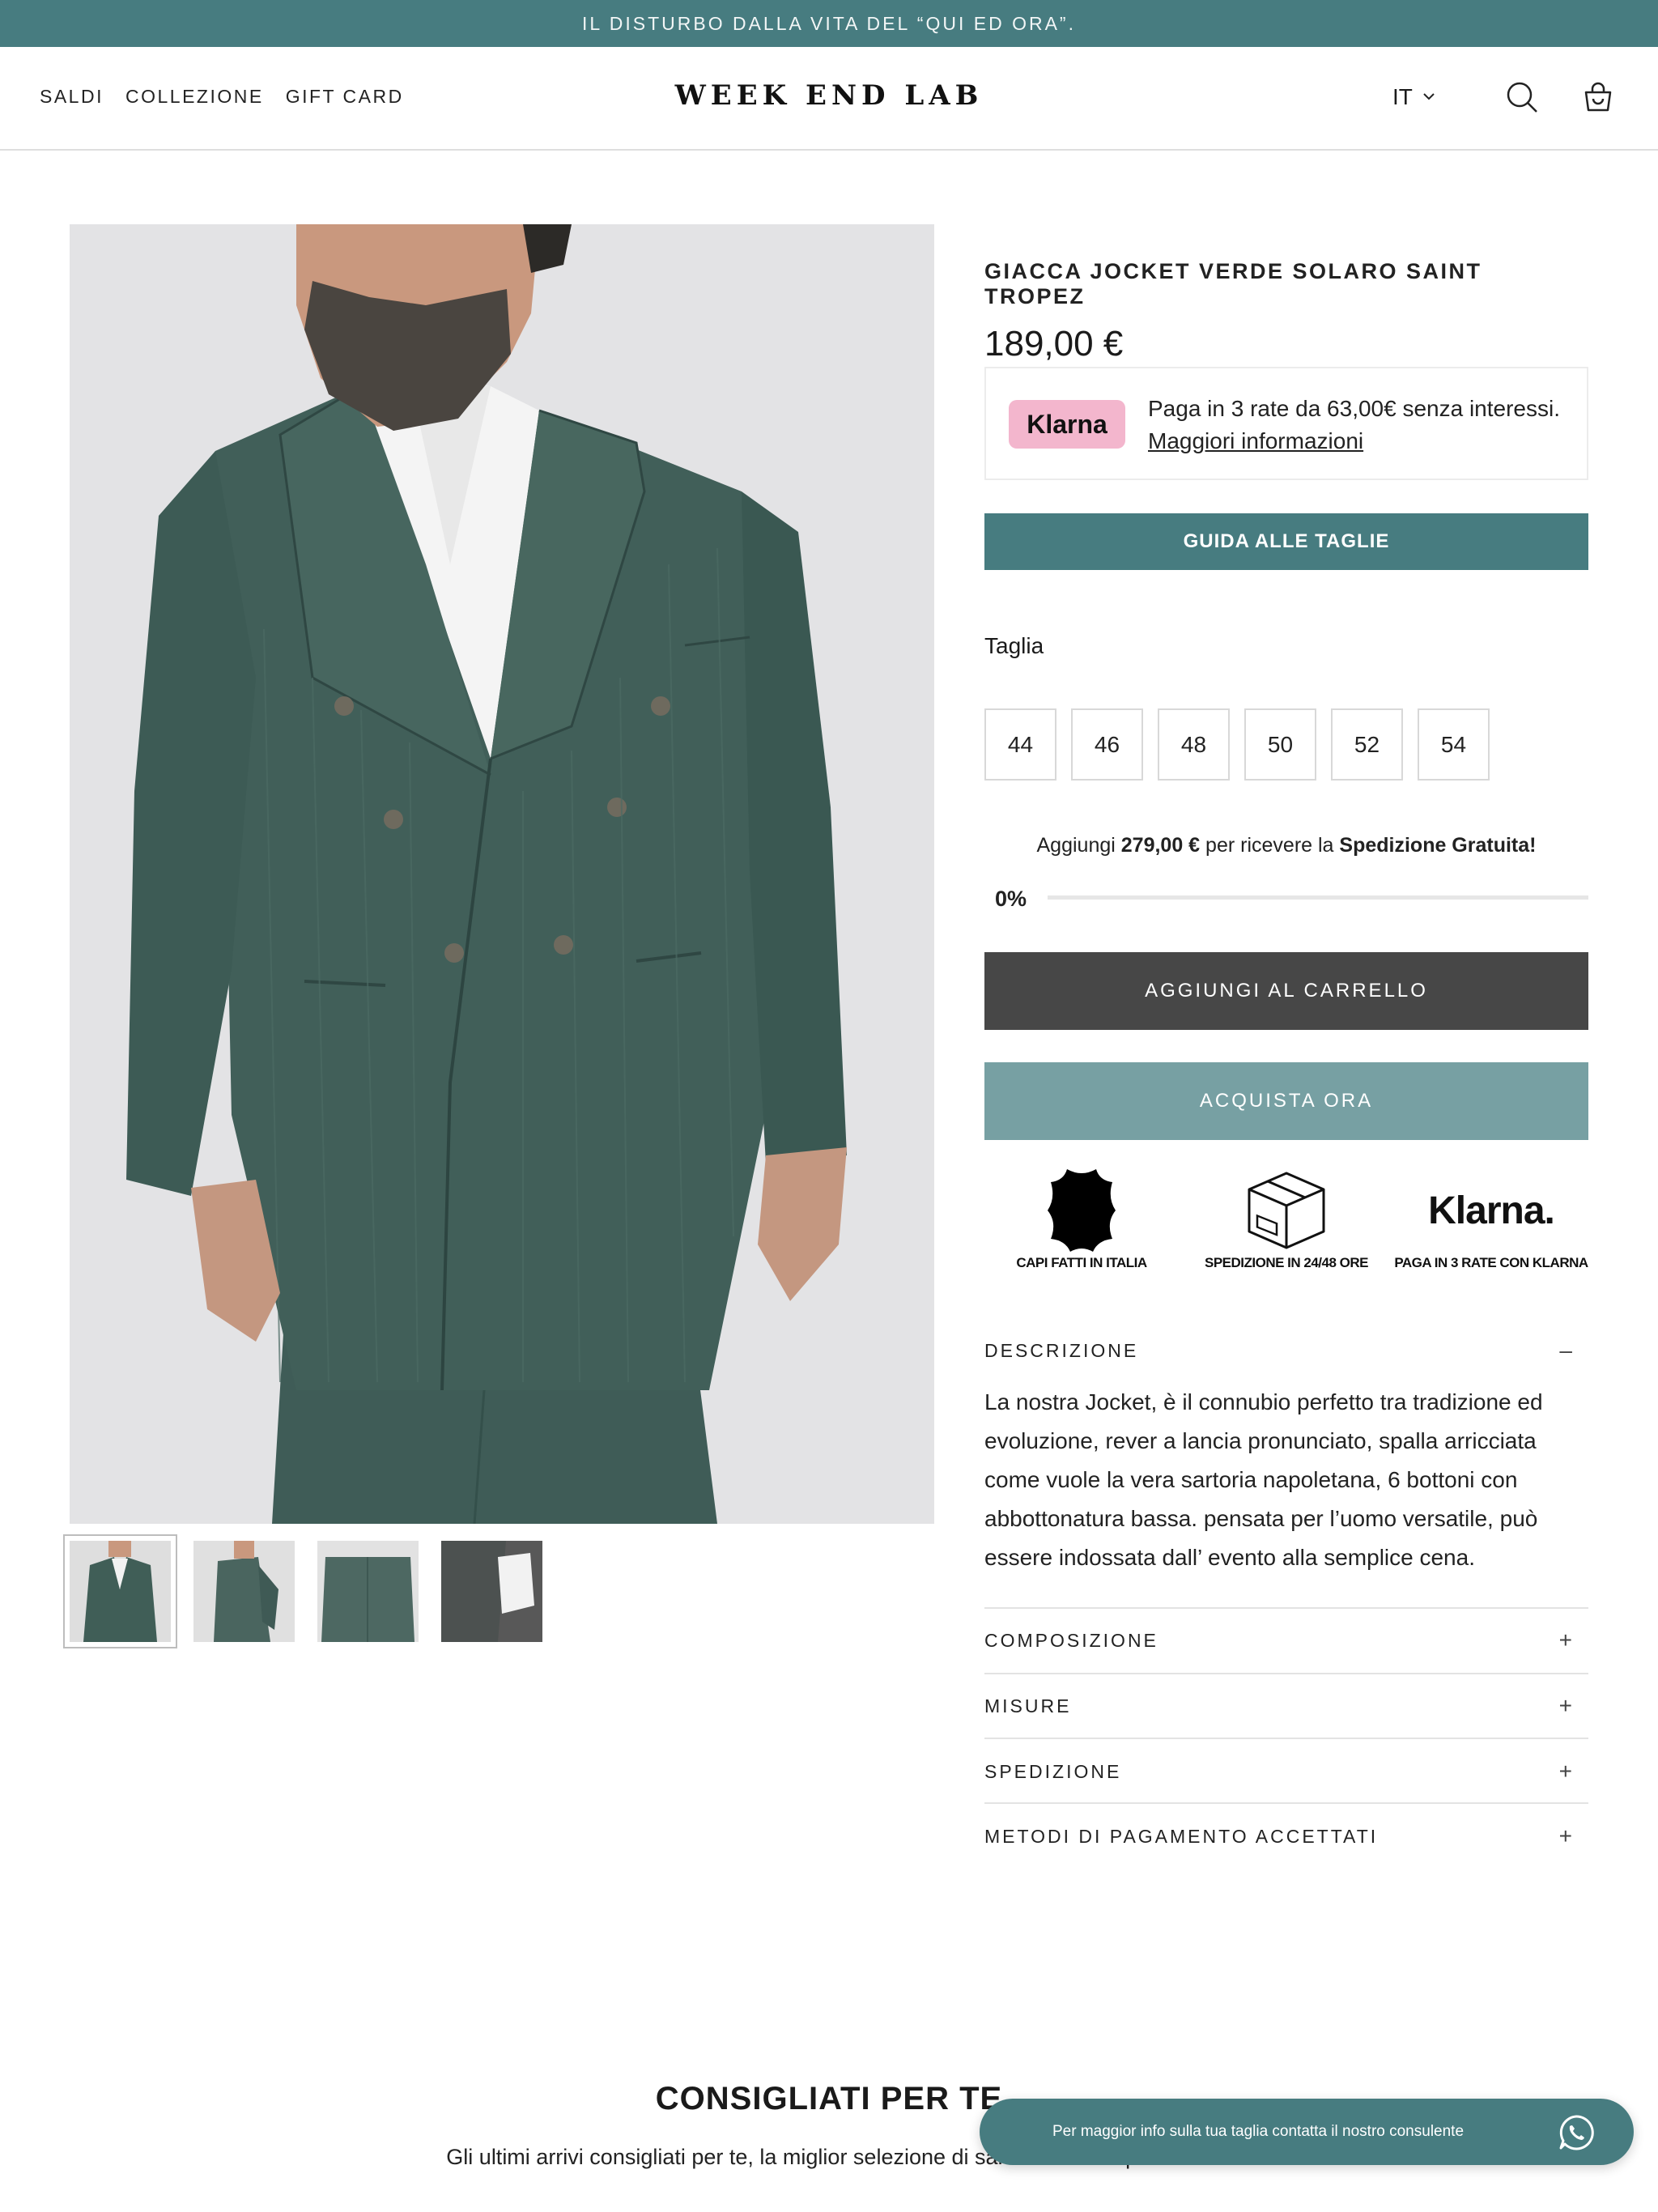 Image resolution: width=1658 pixels, height=2212 pixels. I want to click on leather-icon, so click(1081, 1211).